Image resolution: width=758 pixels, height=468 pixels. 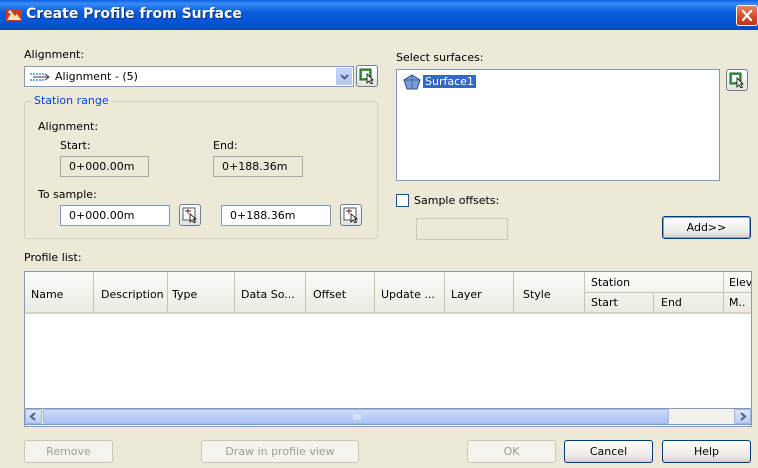 I want to click on scroll-grip-icon, so click(x=357, y=417).